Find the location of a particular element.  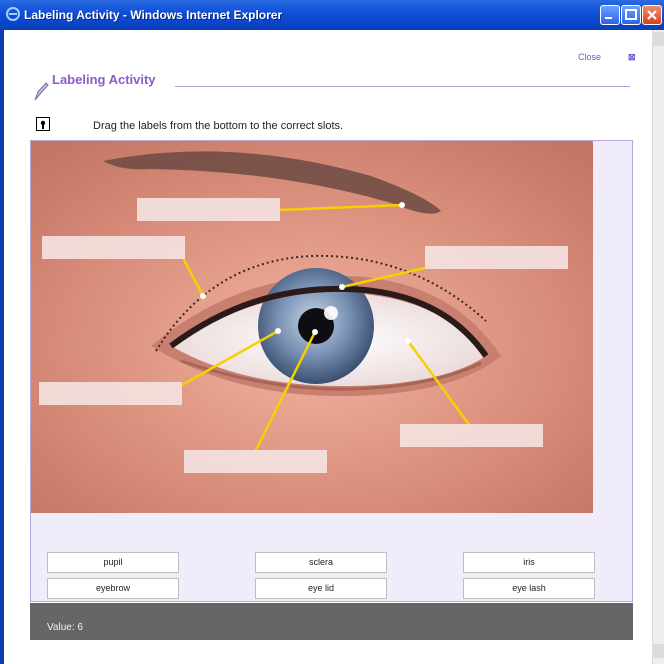

pen-icon is located at coordinates (41, 91).